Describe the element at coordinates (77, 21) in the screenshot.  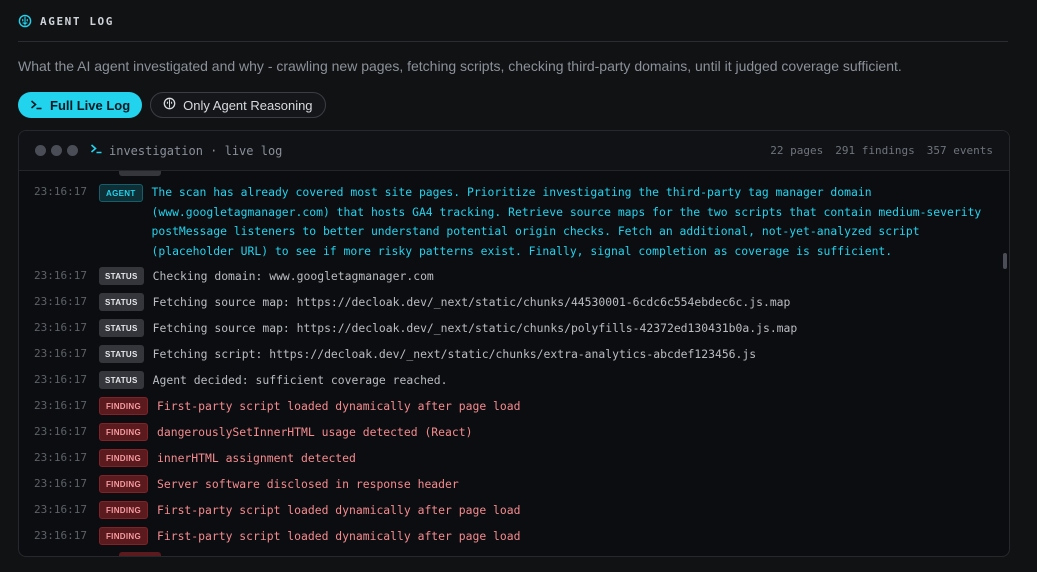
I see `section-title: AGENT LOG` at that location.